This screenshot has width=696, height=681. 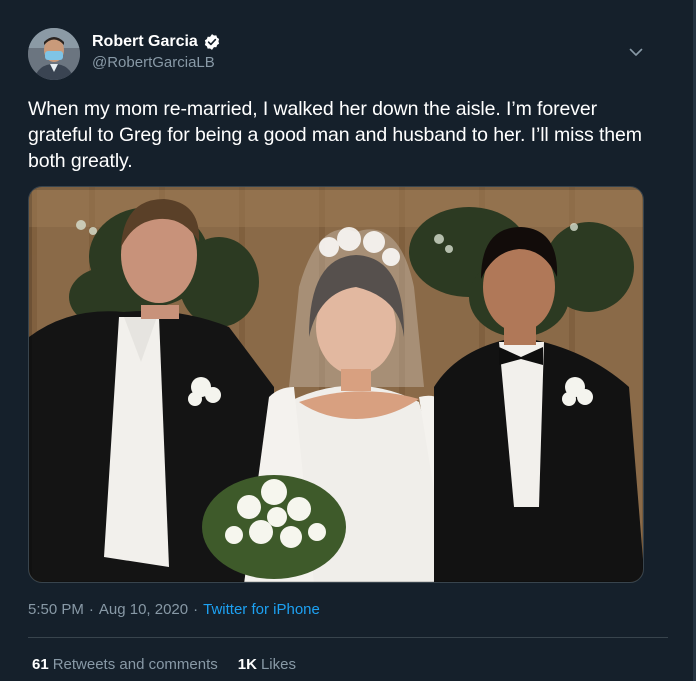 What do you see at coordinates (40, 664) in the screenshot?
I see `retweets-count: 61` at bounding box center [40, 664].